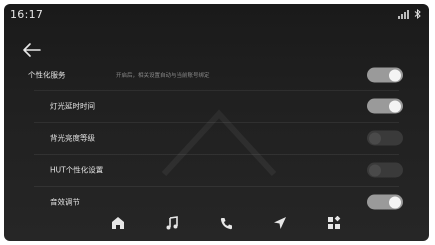 This screenshot has height=245, width=435. What do you see at coordinates (216, 106) in the screenshot?
I see `setting-row-light-delay: 灯光延时时间` at bounding box center [216, 106].